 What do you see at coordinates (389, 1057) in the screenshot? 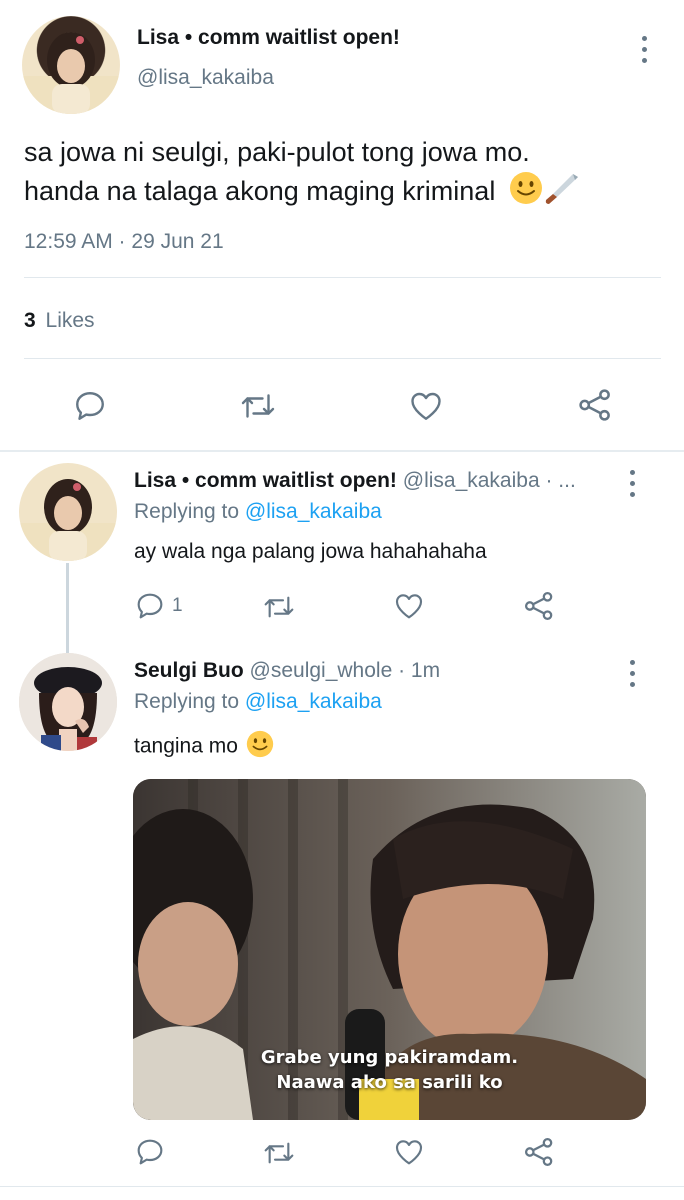
I see `media-caption-line1: Grabe yung pakiramdam.` at bounding box center [389, 1057].